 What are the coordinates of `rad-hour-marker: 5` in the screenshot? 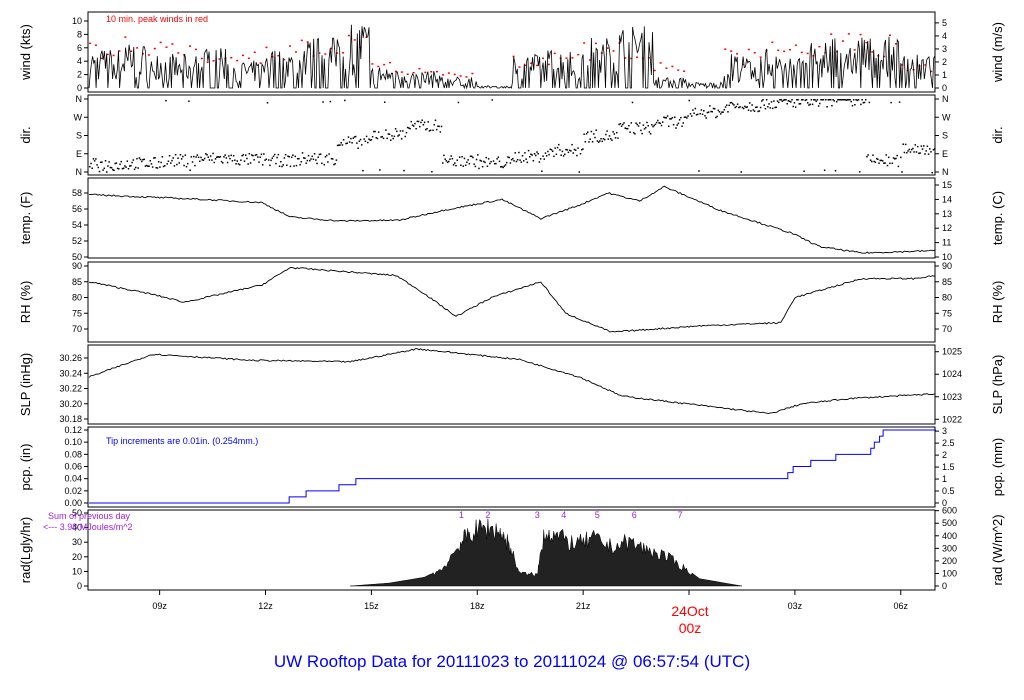 It's located at (597, 515).